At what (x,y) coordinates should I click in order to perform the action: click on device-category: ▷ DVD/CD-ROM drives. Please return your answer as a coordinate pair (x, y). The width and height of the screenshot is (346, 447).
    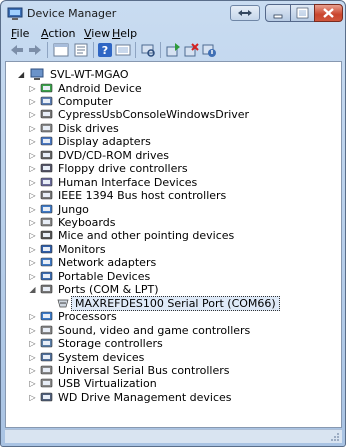
    Looking at the image, I should click on (178, 155).